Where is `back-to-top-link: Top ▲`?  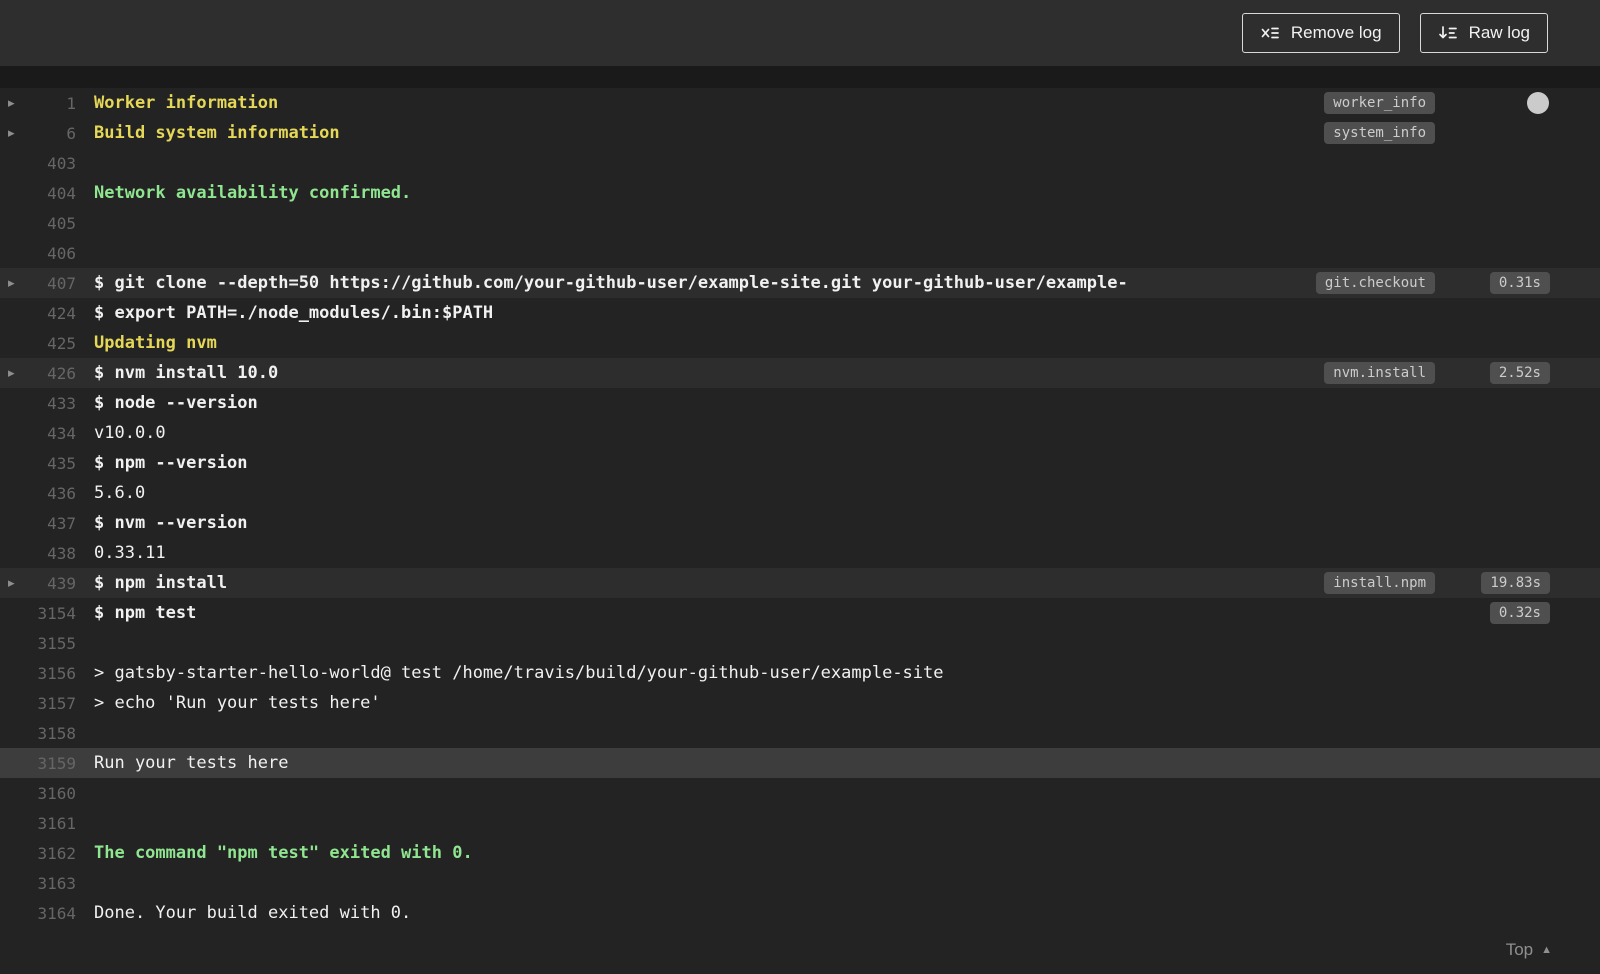 back-to-top-link: Top ▲ is located at coordinates (1529, 950).